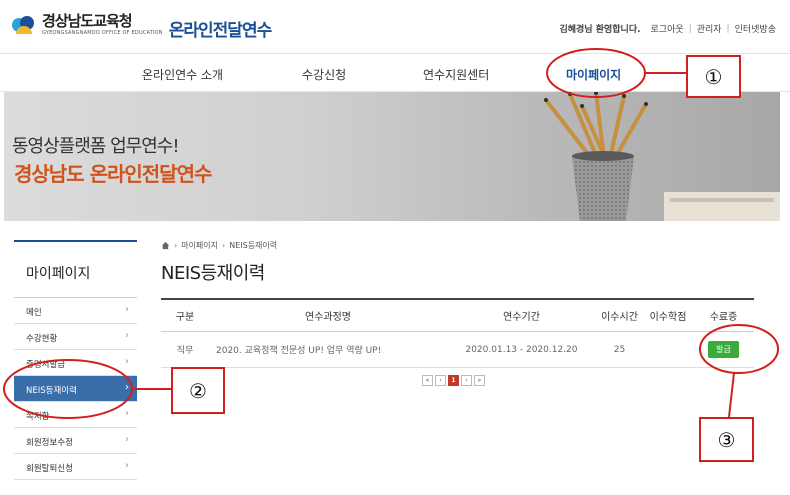 This screenshot has height=495, width=790. What do you see at coordinates (75, 311) in the screenshot?
I see `sidebar-item-main: 메인 ›` at bounding box center [75, 311].